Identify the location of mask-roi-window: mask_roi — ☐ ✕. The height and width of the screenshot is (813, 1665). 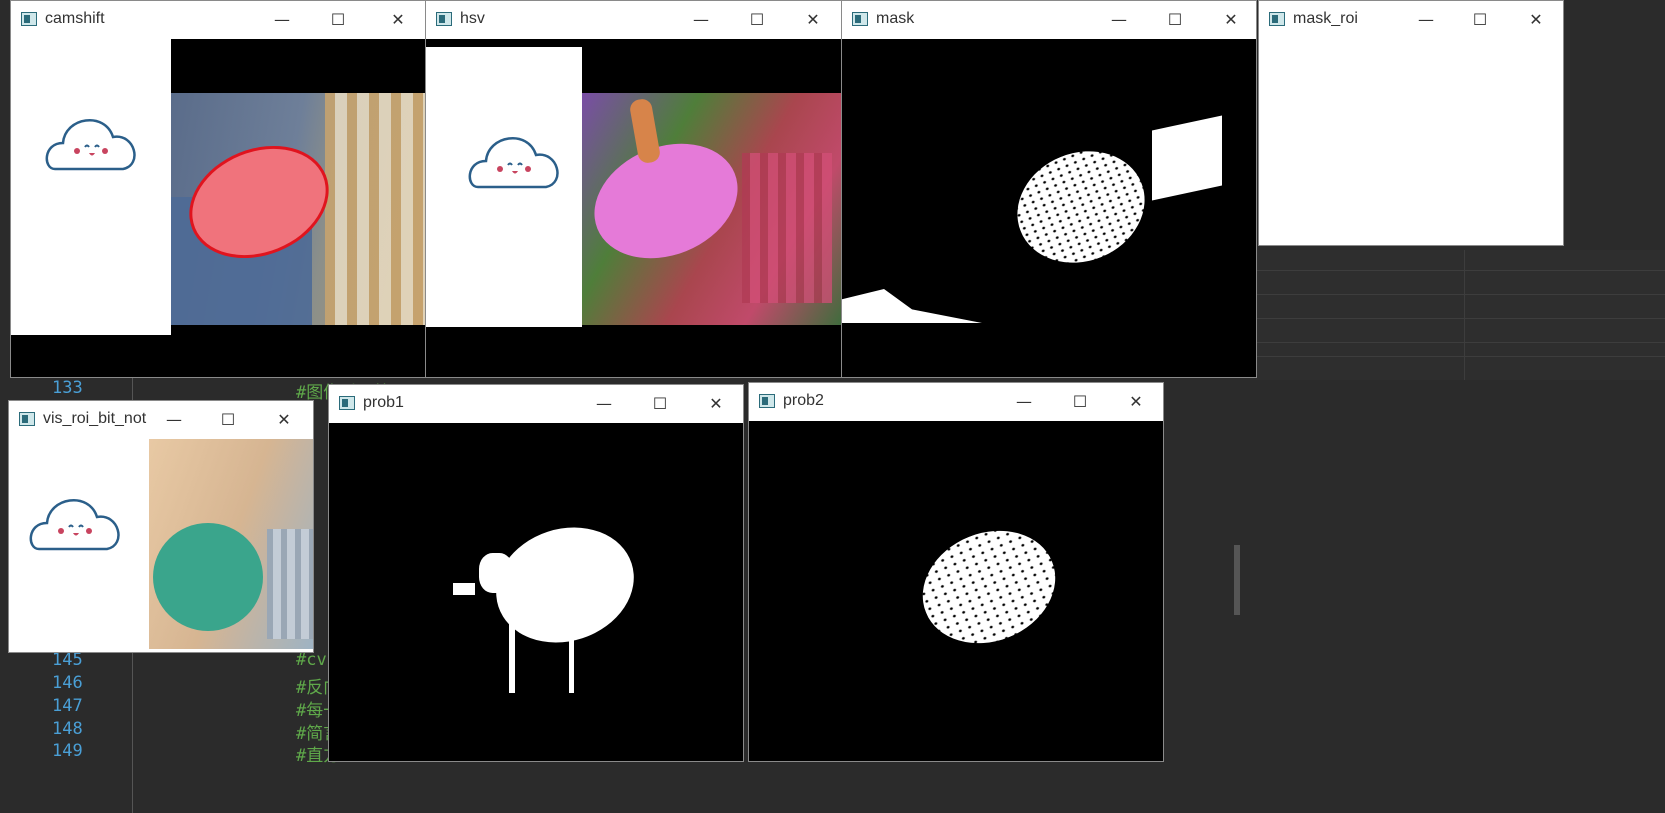
(1411, 123).